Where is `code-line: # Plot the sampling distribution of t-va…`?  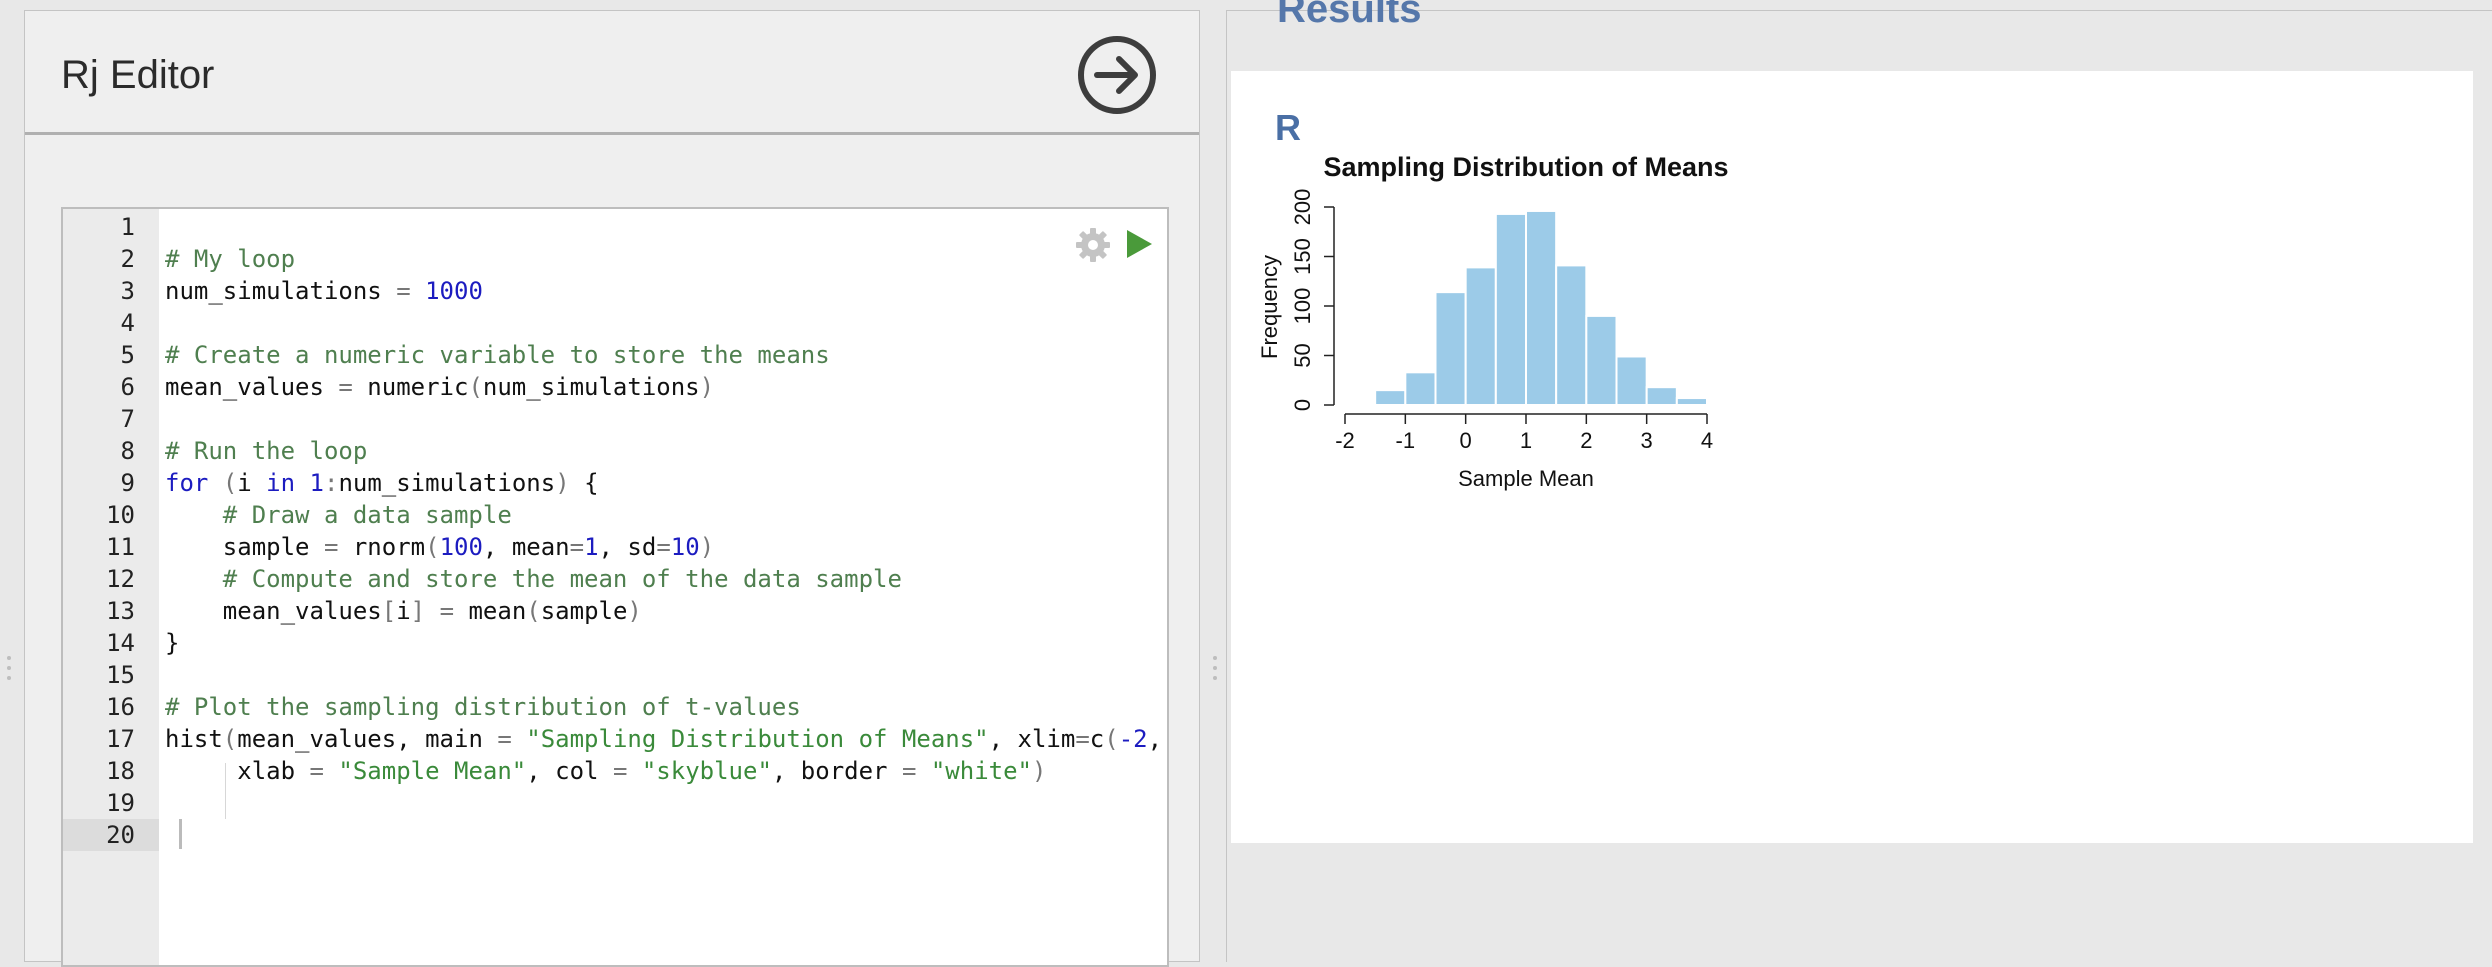 code-line: # Plot the sampling distribution of t-va… is located at coordinates (483, 707).